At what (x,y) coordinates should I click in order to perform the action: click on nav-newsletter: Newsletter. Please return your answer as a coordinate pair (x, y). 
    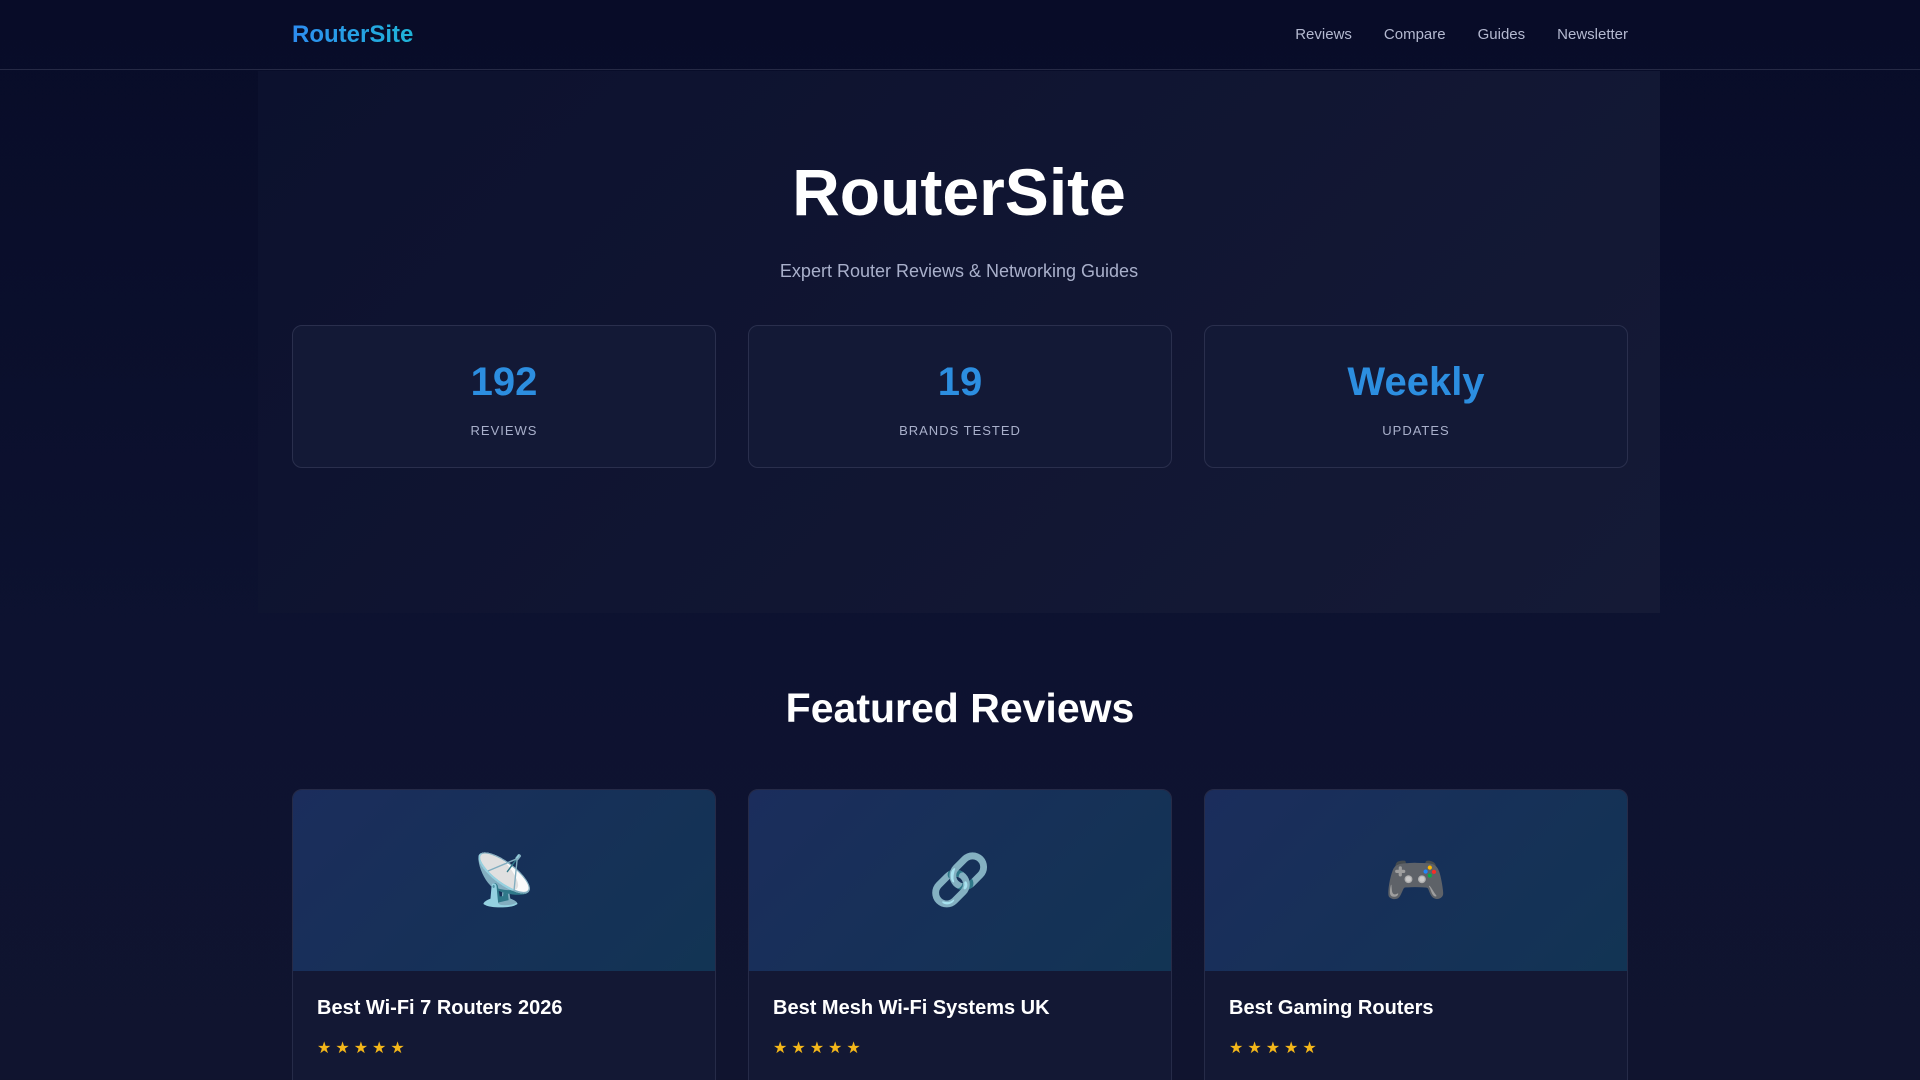
    Looking at the image, I should click on (1592, 34).